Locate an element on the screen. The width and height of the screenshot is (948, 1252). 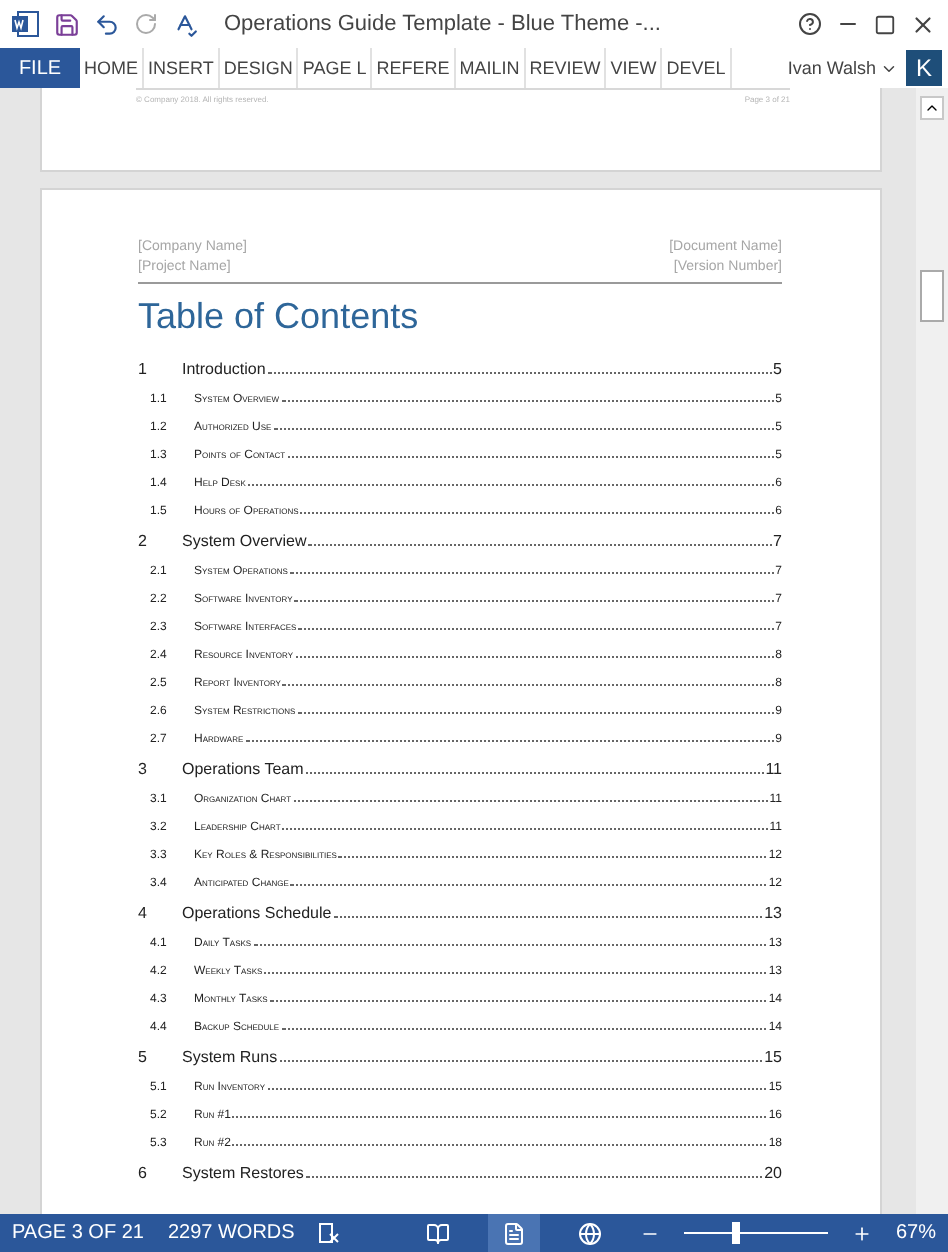
page-count: PAGE 3 OF 21 is located at coordinates (78, 1233).